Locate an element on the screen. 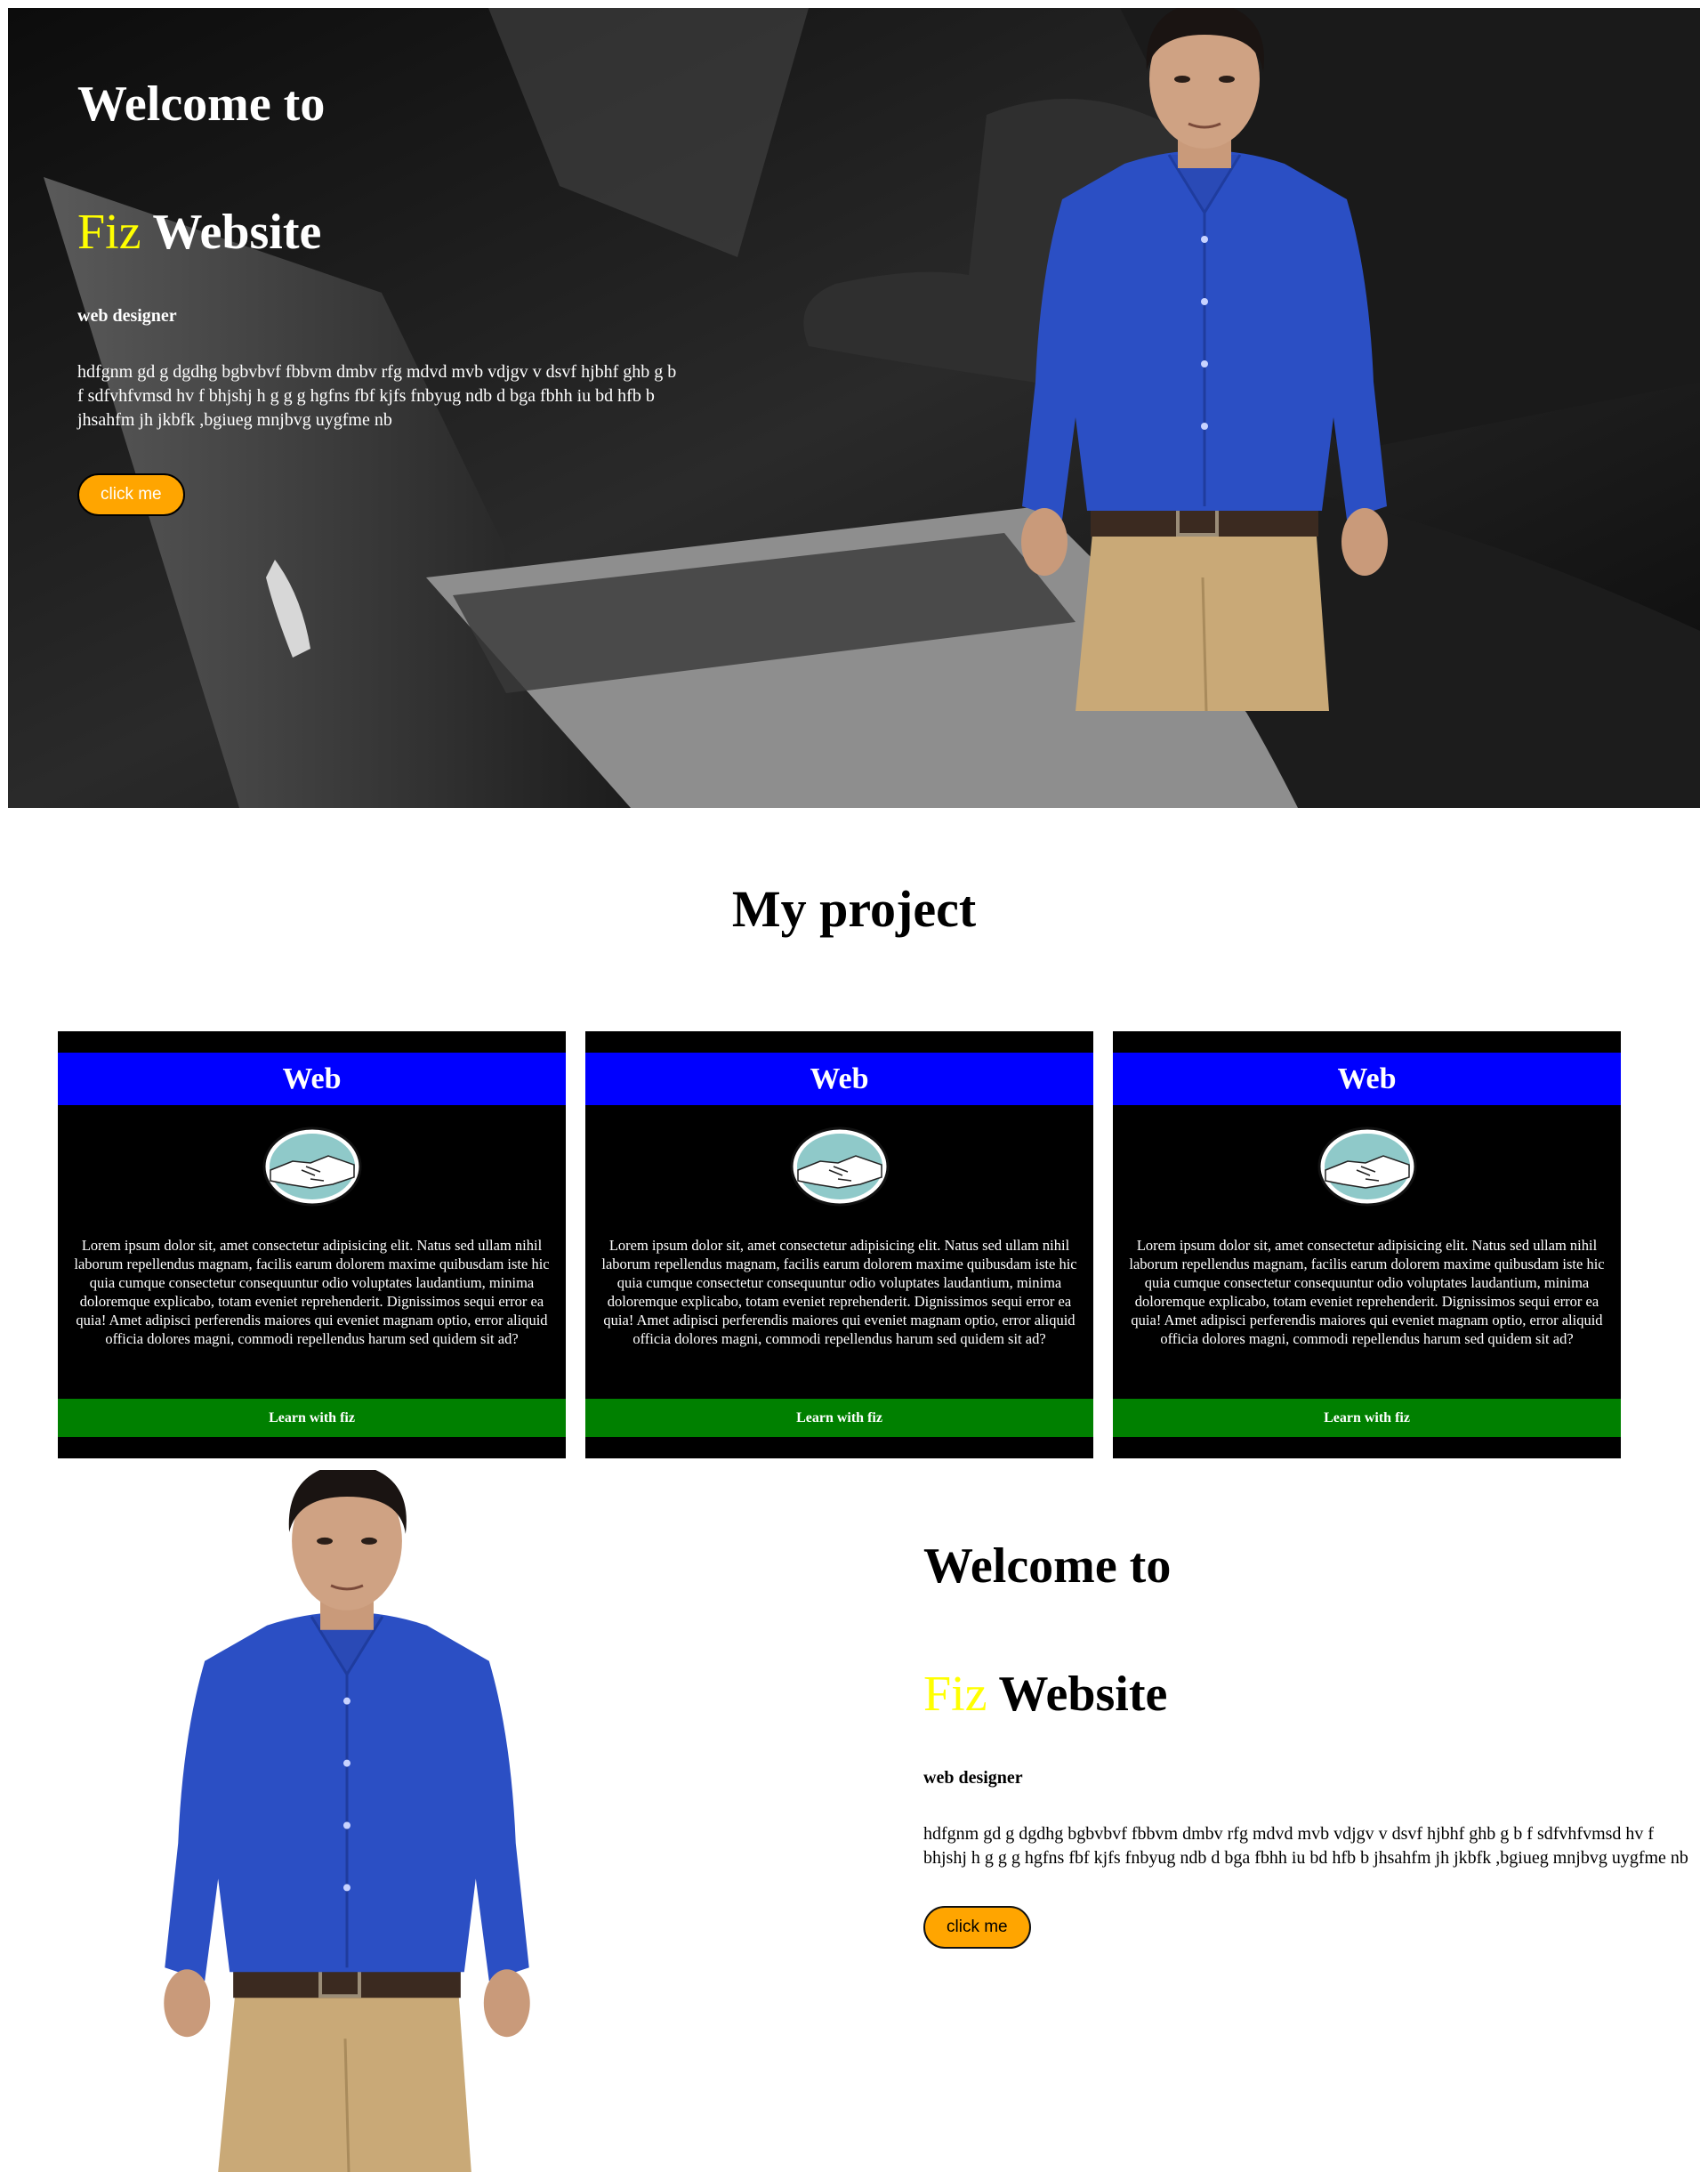  hero-title-highlight: Fiz is located at coordinates (109, 232).